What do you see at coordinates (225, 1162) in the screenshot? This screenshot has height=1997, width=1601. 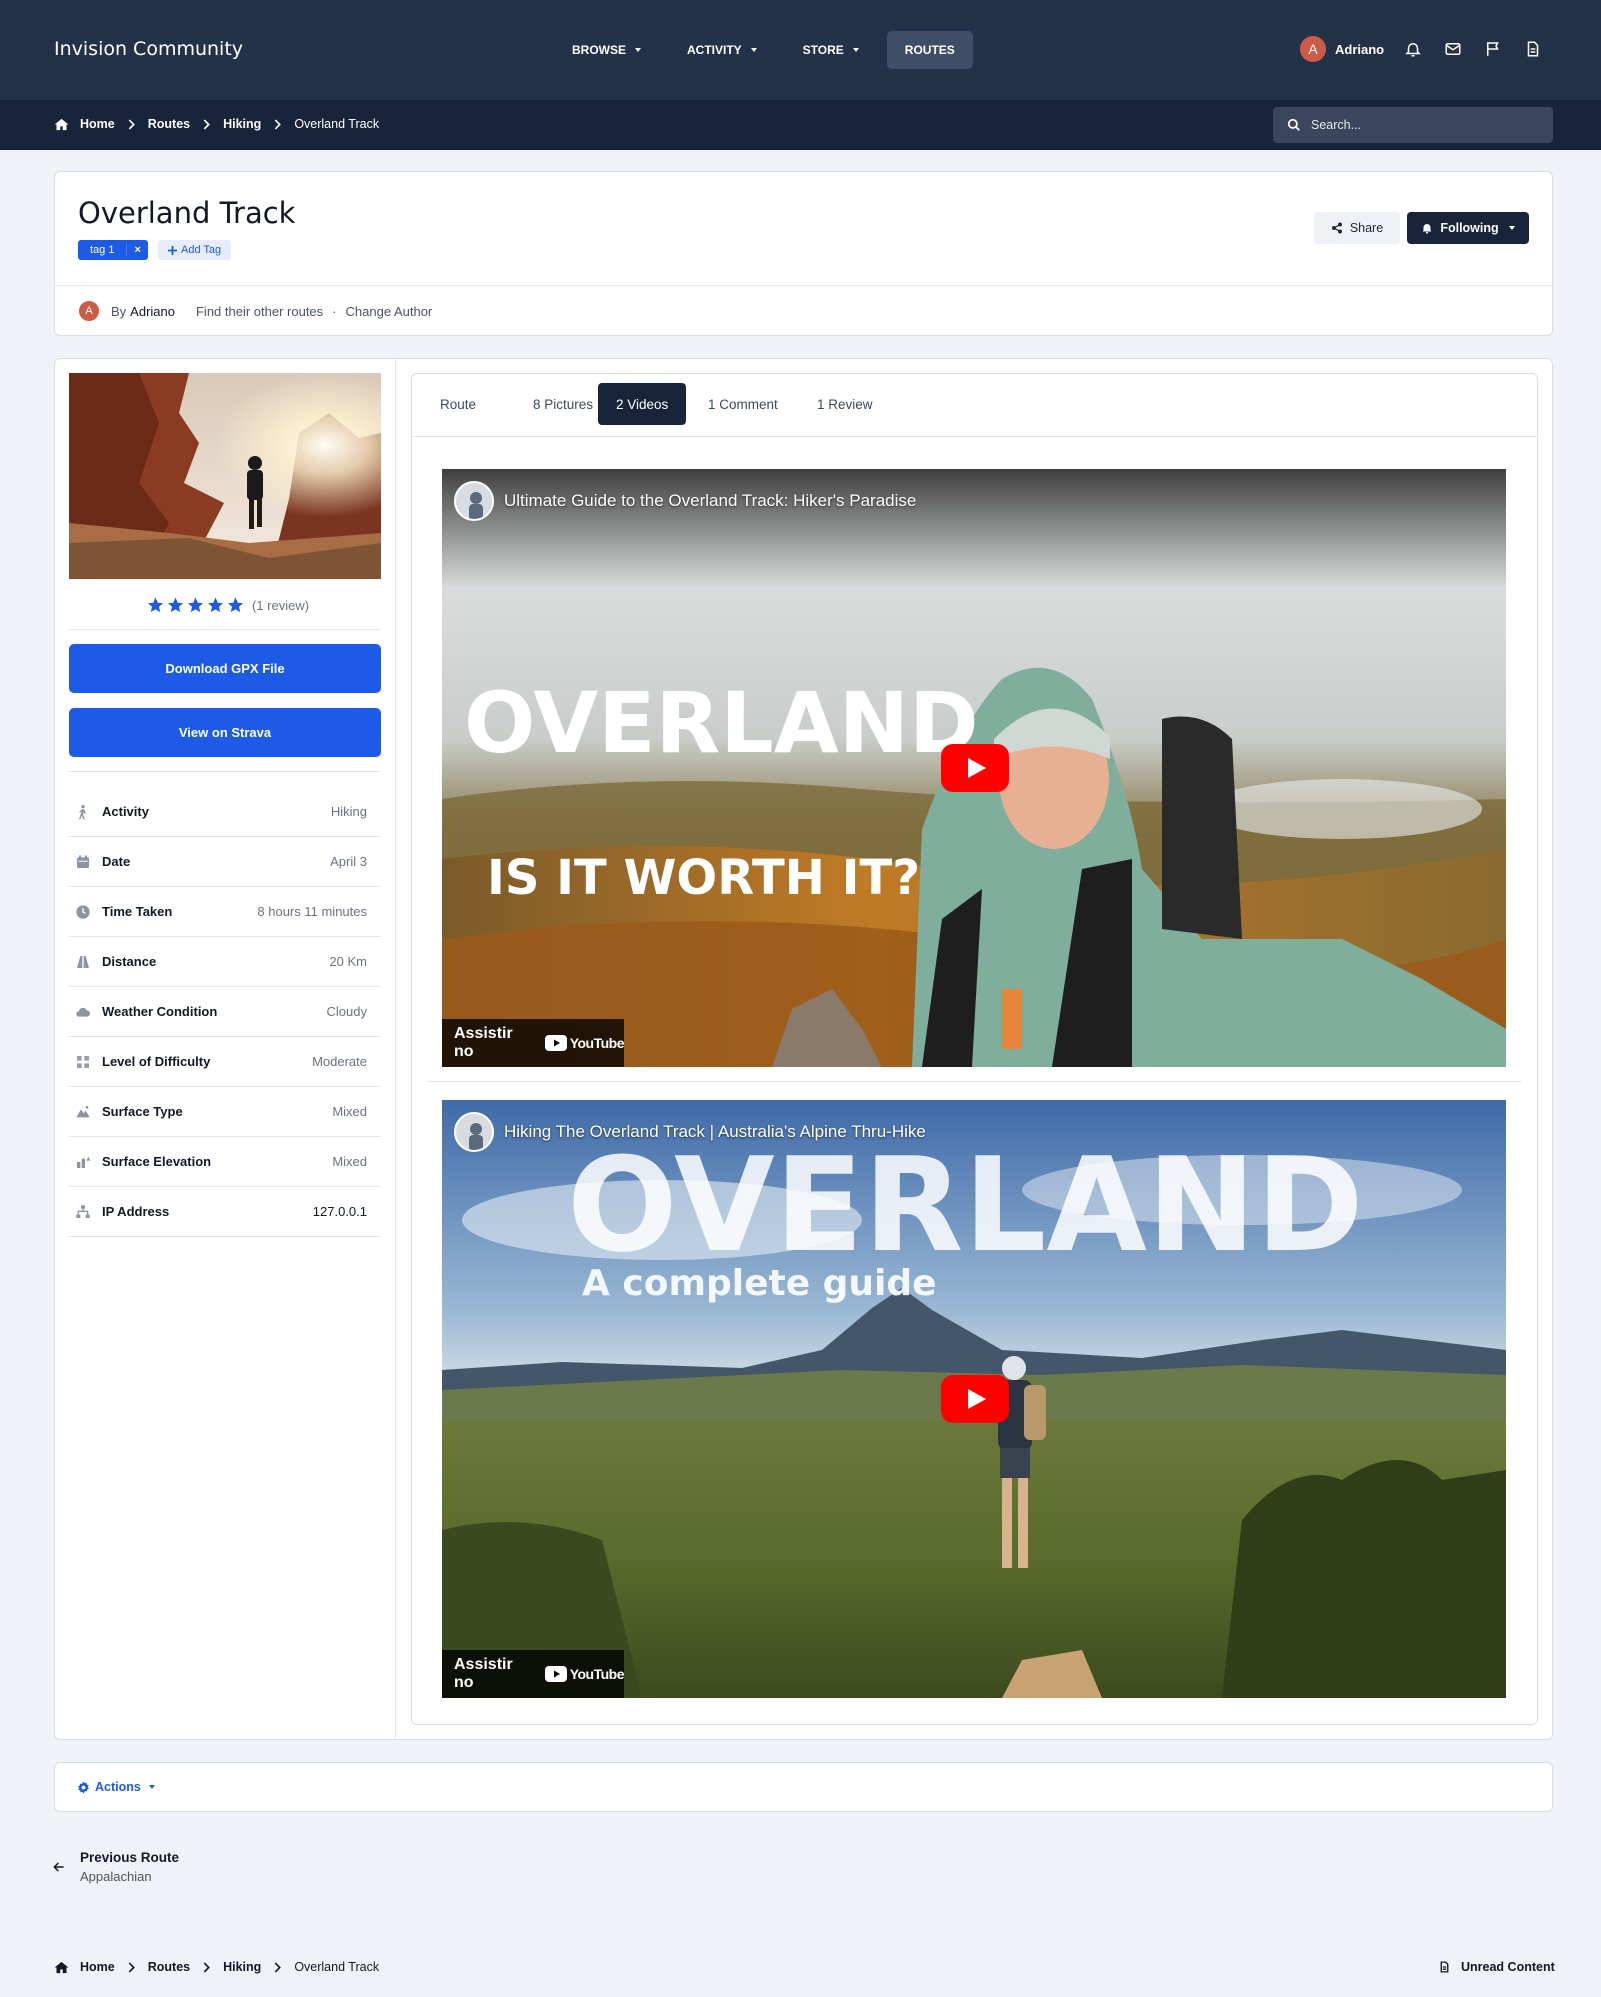 I see `detail-row-surface-elevation: Surface Elevation Mixed` at bounding box center [225, 1162].